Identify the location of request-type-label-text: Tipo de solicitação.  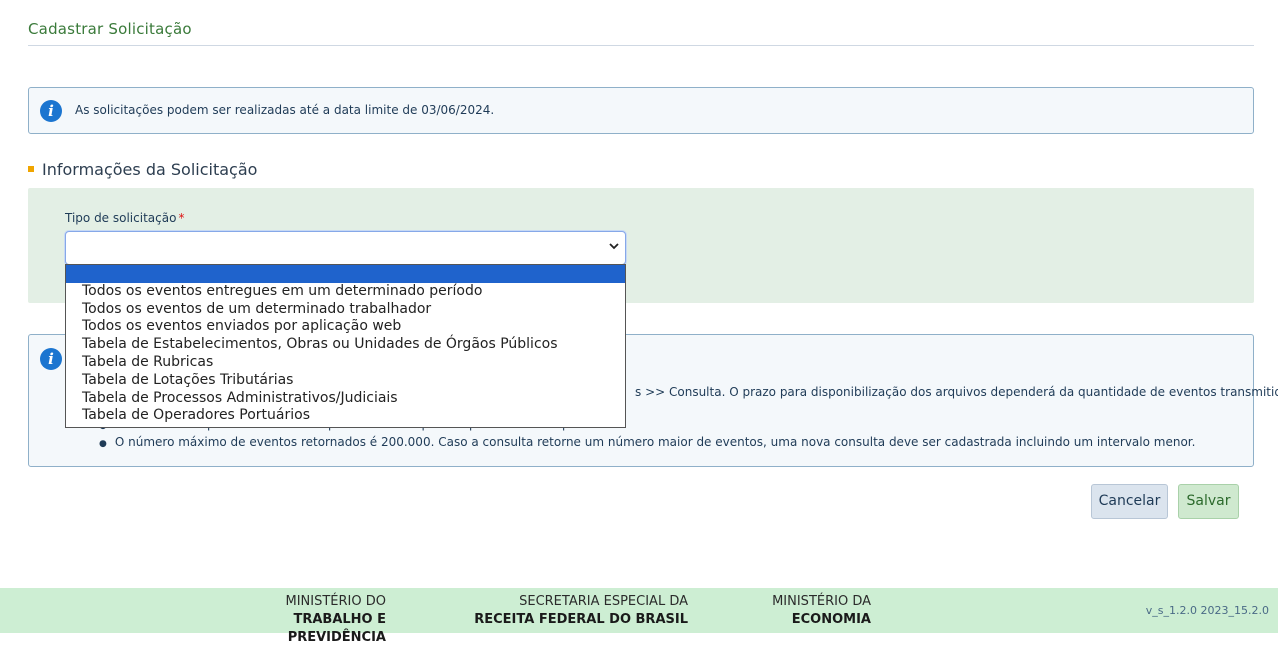
(121, 218).